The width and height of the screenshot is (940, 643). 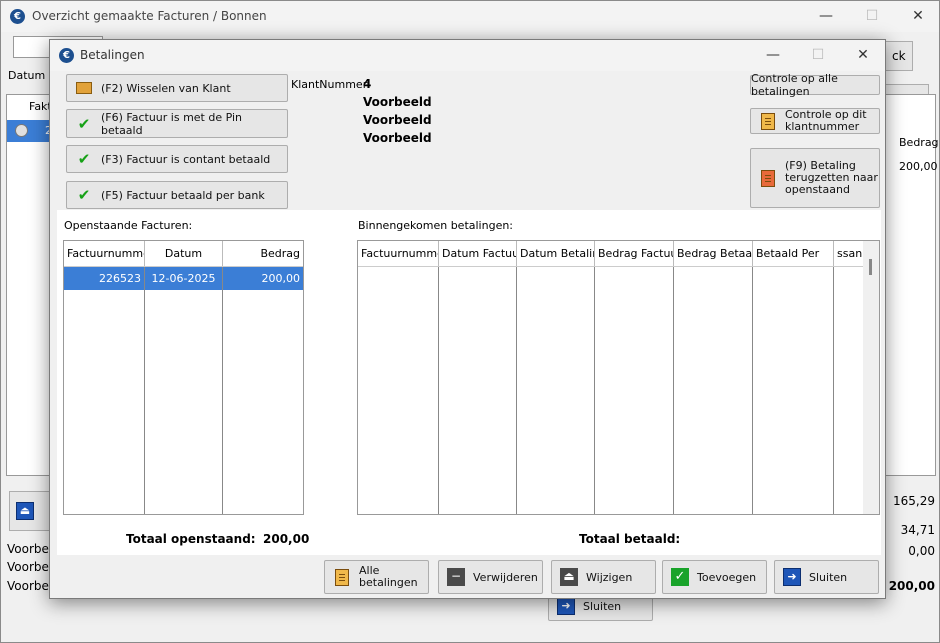 What do you see at coordinates (397, 102) in the screenshot?
I see `klant-line-1: Voorbeeld` at bounding box center [397, 102].